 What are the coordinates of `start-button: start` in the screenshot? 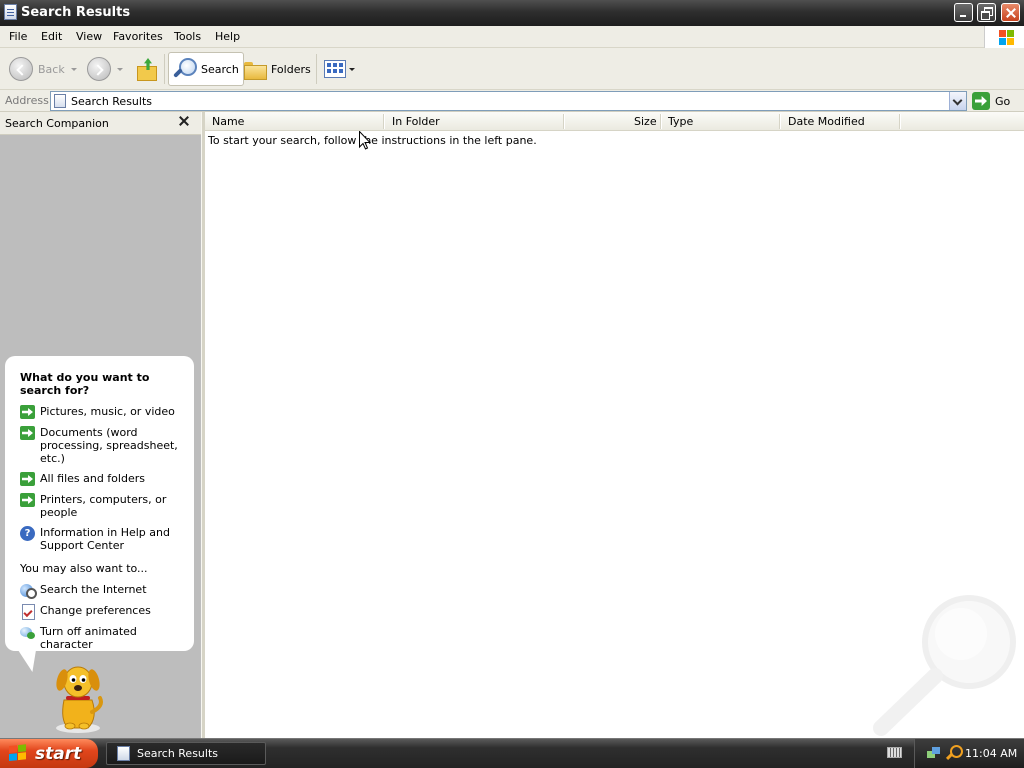 It's located at (49, 753).